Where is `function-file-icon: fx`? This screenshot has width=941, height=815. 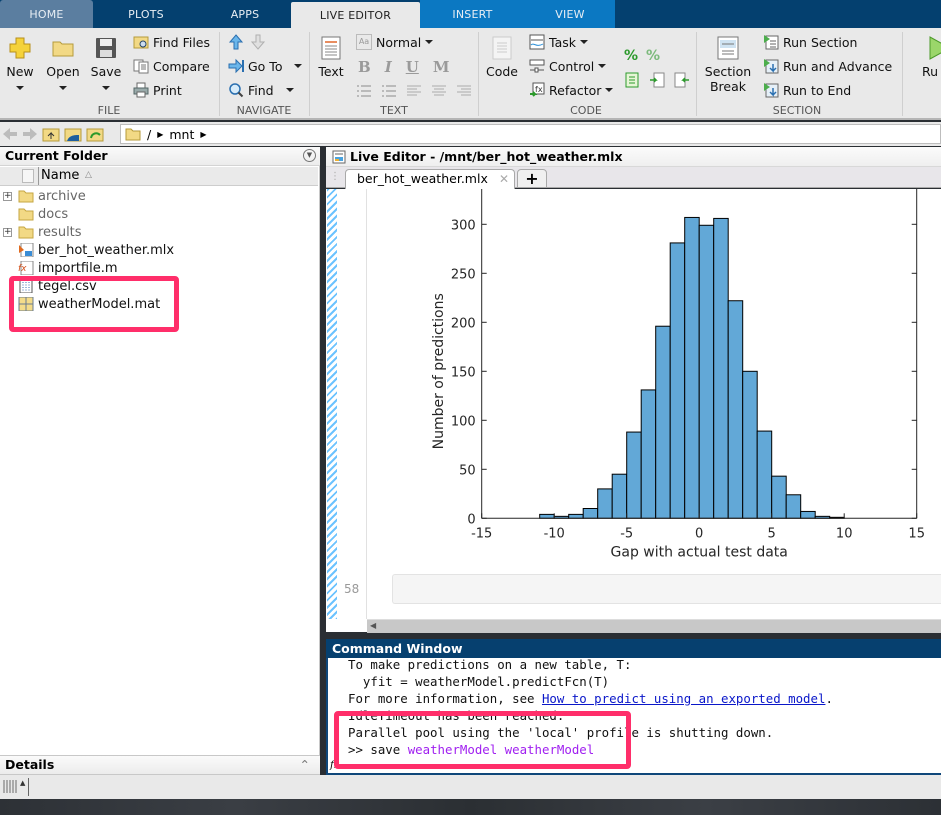 function-file-icon: fx is located at coordinates (26, 268).